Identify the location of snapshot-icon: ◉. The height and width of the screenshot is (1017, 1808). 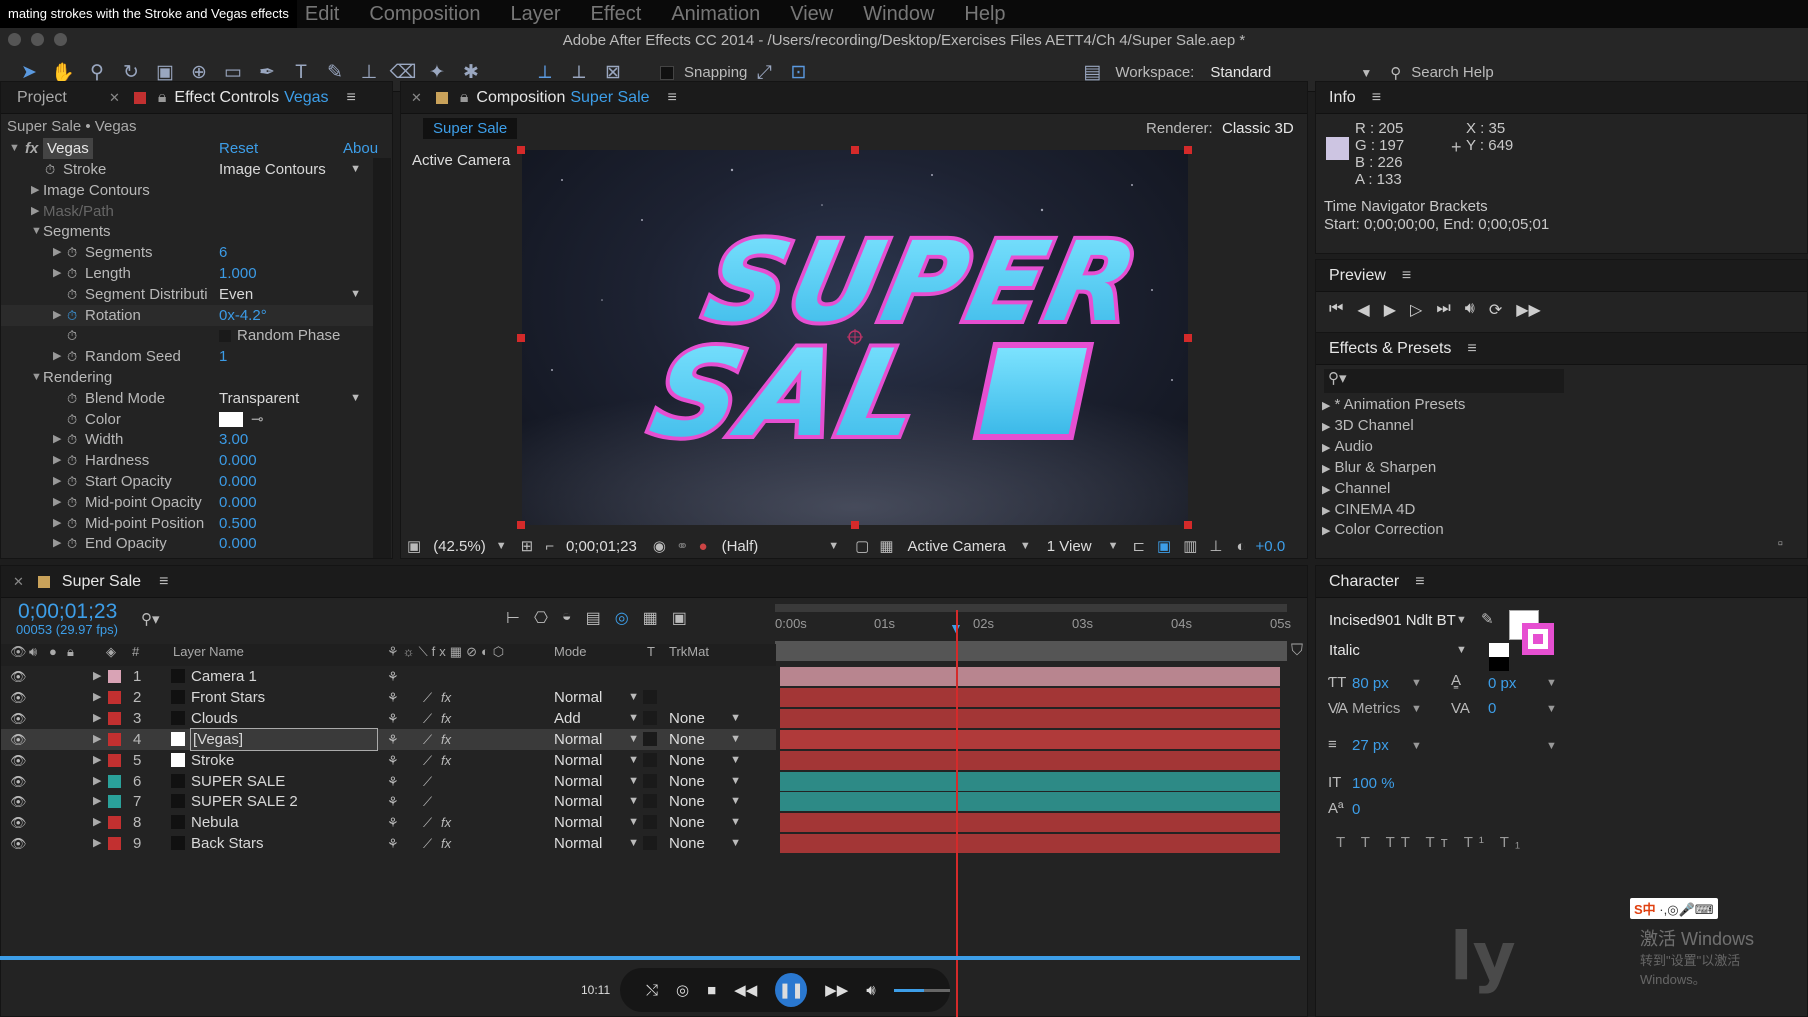
(659, 546).